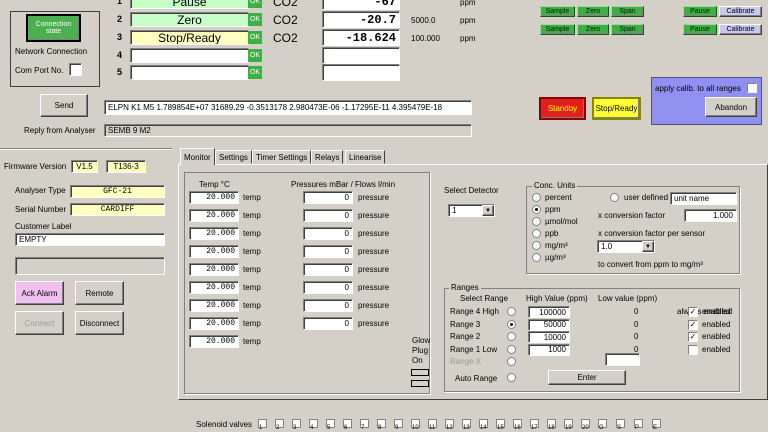 Image resolution: width=768 pixels, height=432 pixels. What do you see at coordinates (511, 377) in the screenshot?
I see `auto-range-radio` at bounding box center [511, 377].